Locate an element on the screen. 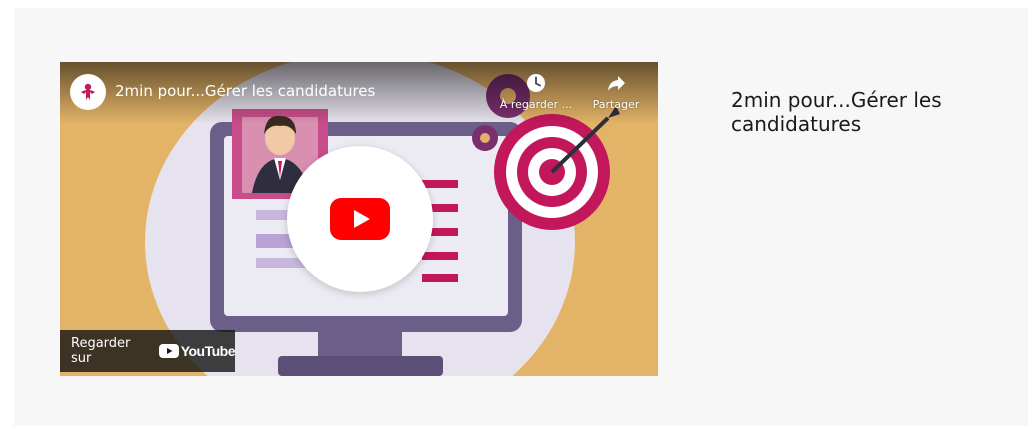  video-title: 2min pour...Gérer les candidatures is located at coordinates (245, 91).